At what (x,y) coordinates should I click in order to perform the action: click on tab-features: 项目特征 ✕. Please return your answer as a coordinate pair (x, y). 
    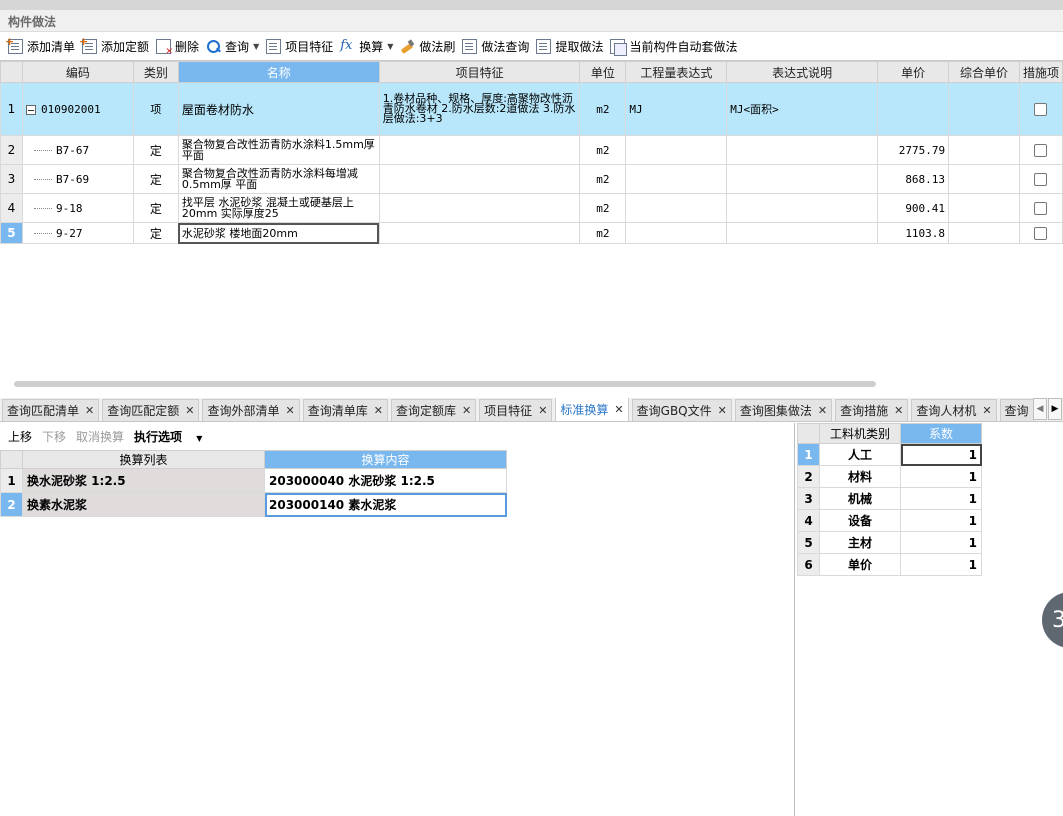
    Looking at the image, I should click on (516, 410).